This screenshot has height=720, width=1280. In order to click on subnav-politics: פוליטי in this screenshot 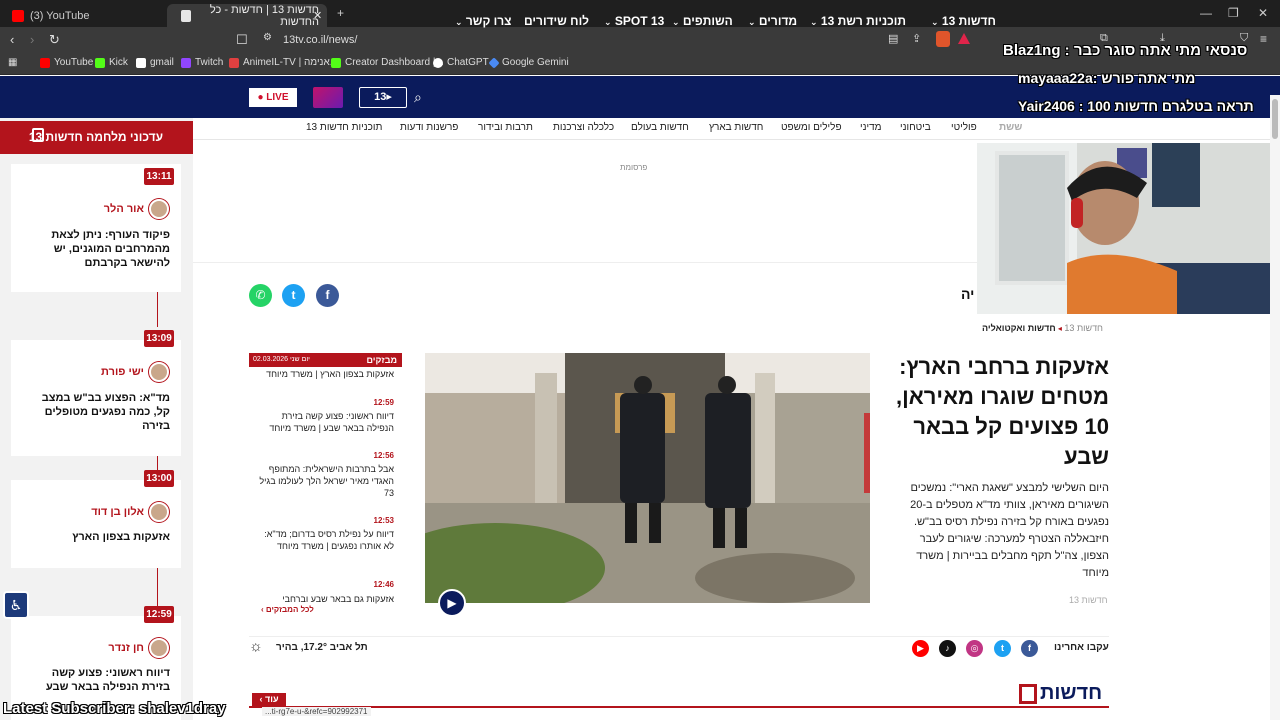, I will do `click(964, 127)`.